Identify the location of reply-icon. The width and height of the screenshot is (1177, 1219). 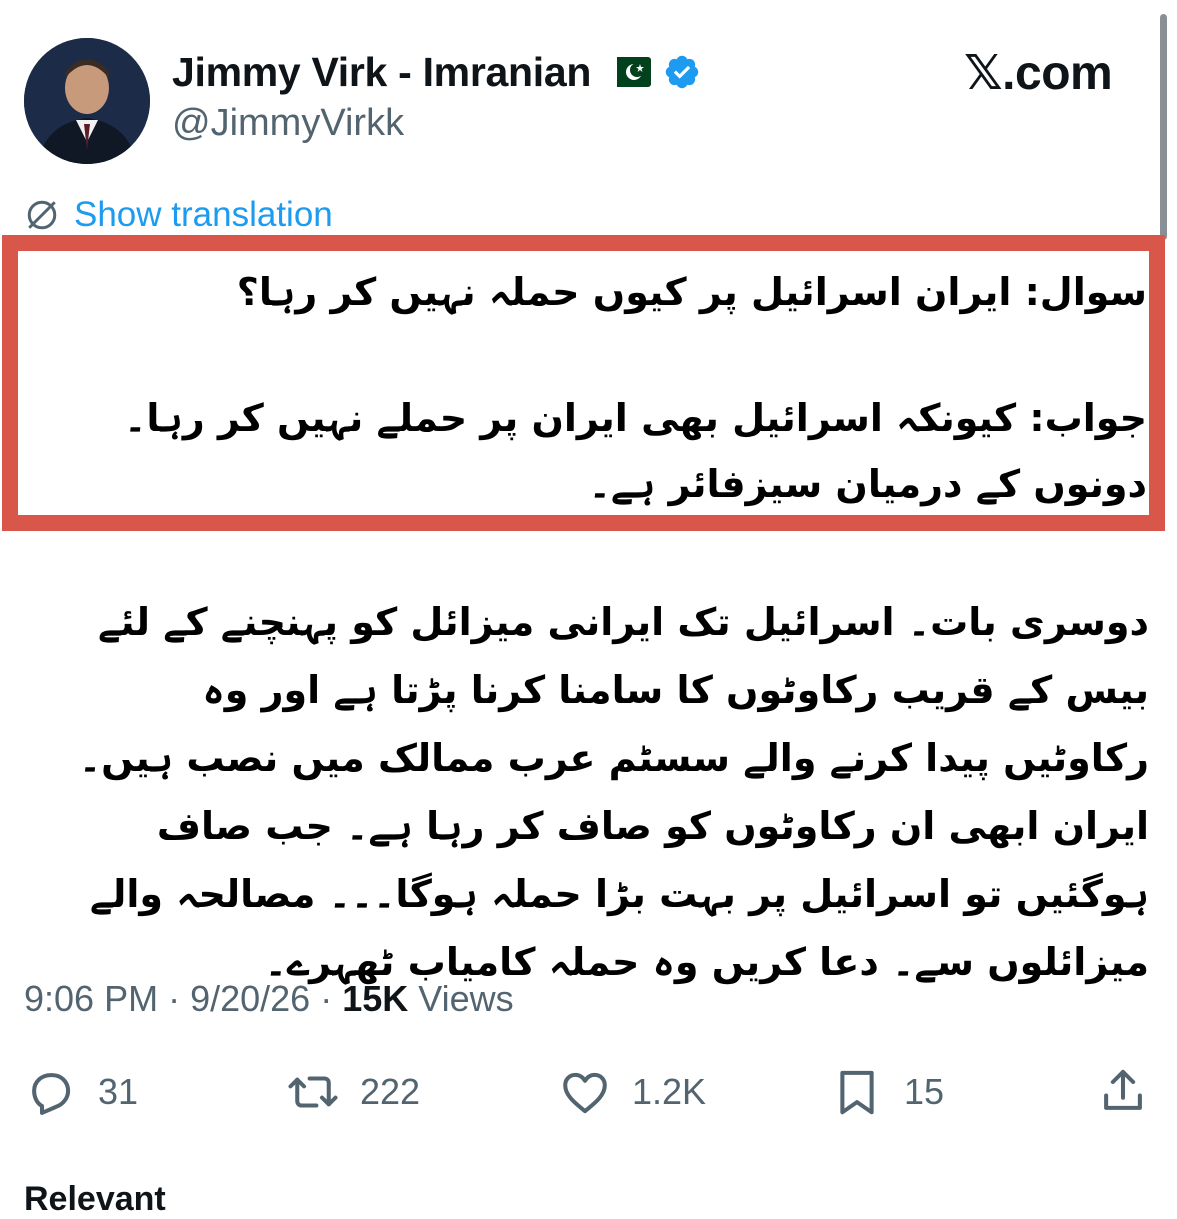
(51, 1094).